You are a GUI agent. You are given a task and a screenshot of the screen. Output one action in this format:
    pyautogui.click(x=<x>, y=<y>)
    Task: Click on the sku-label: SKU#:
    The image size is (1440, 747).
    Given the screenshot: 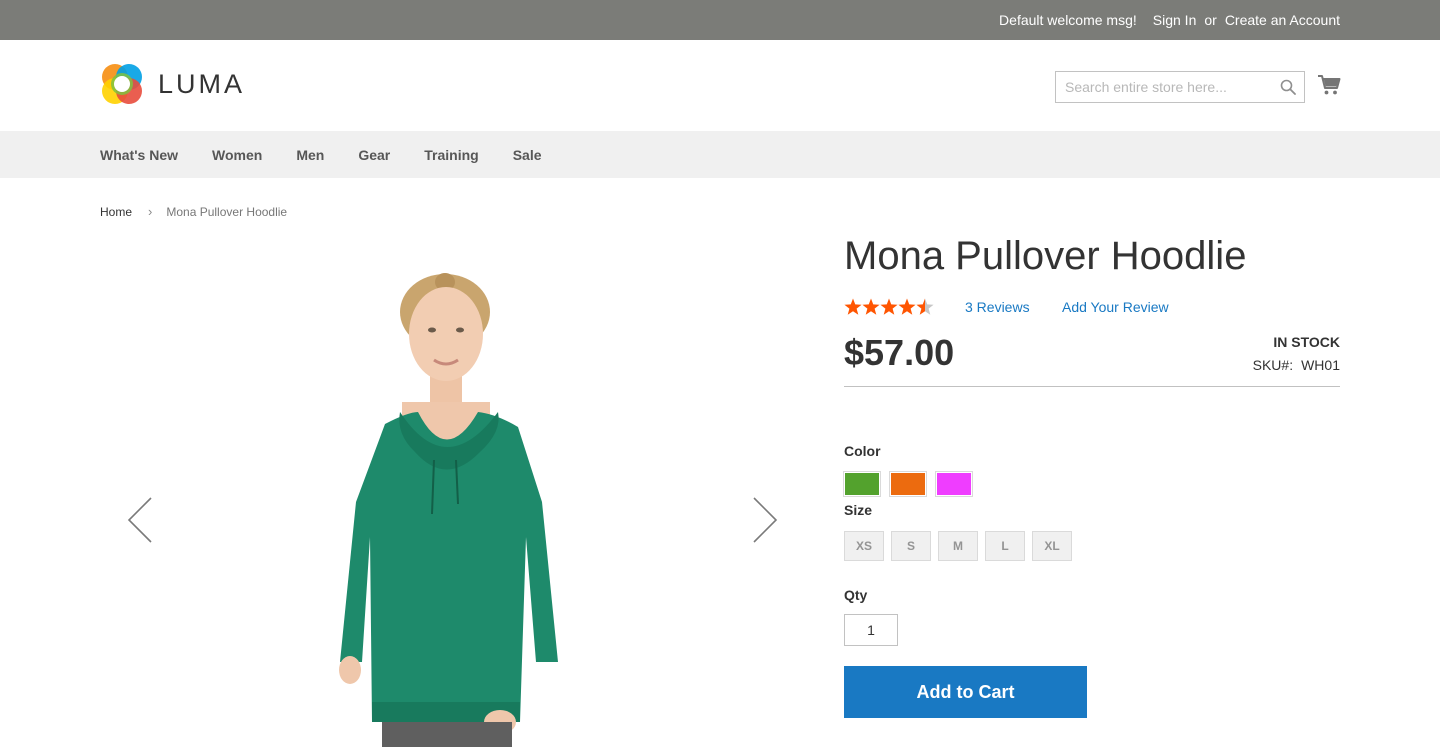 What is the action you would take?
    pyautogui.click(x=1273, y=365)
    